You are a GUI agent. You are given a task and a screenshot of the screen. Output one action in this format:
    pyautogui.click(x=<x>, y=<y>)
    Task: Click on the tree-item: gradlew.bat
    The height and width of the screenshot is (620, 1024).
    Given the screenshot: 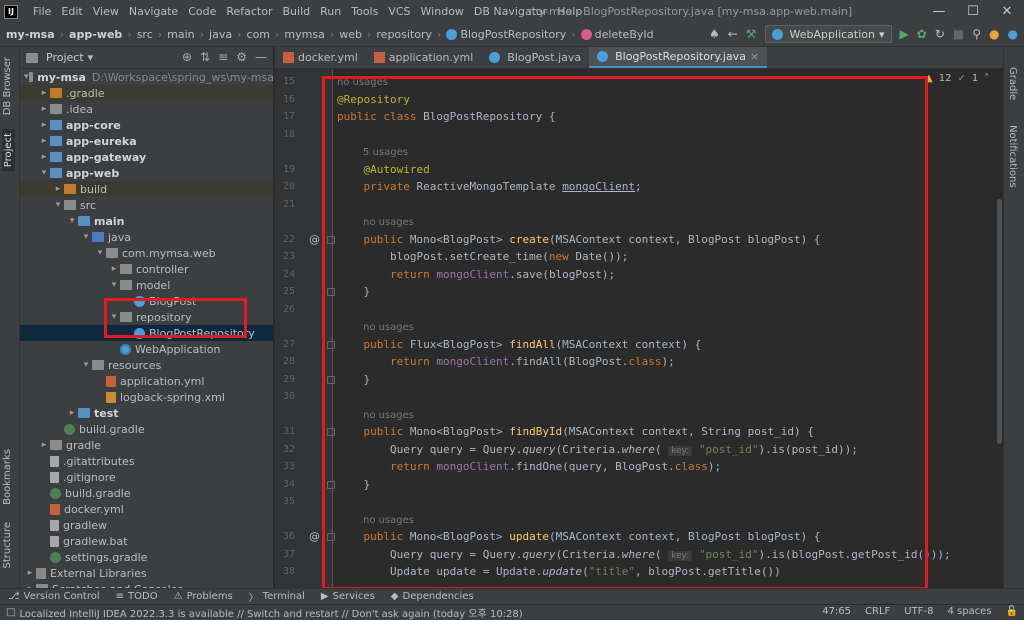 What is the action you would take?
    pyautogui.click(x=146, y=541)
    